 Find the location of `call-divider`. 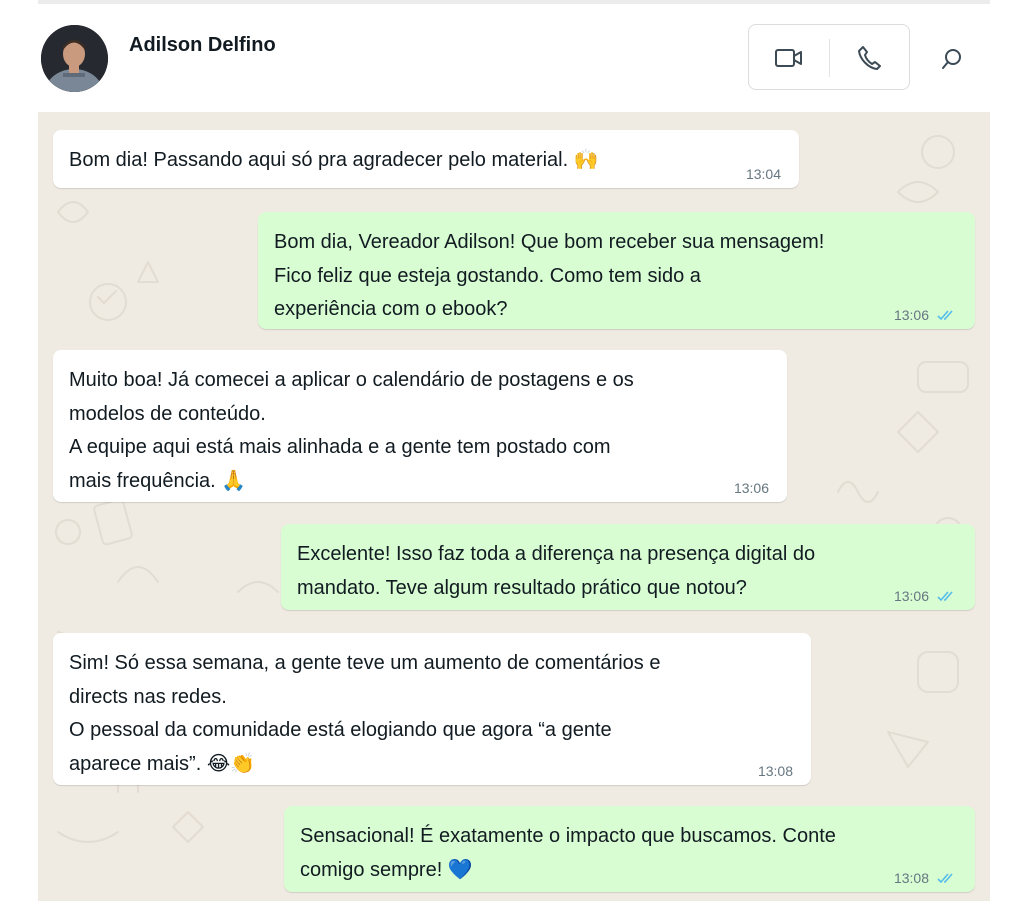

call-divider is located at coordinates (829, 58).